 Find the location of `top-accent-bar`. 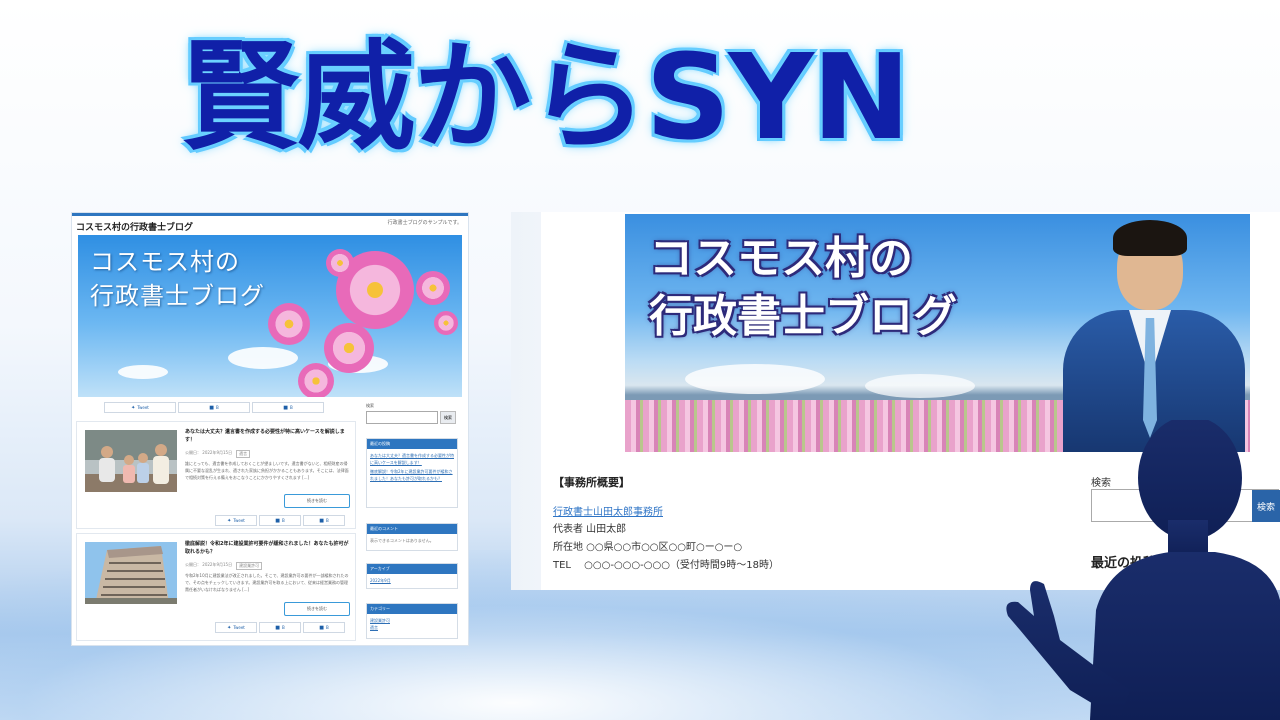

top-accent-bar is located at coordinates (270, 214).